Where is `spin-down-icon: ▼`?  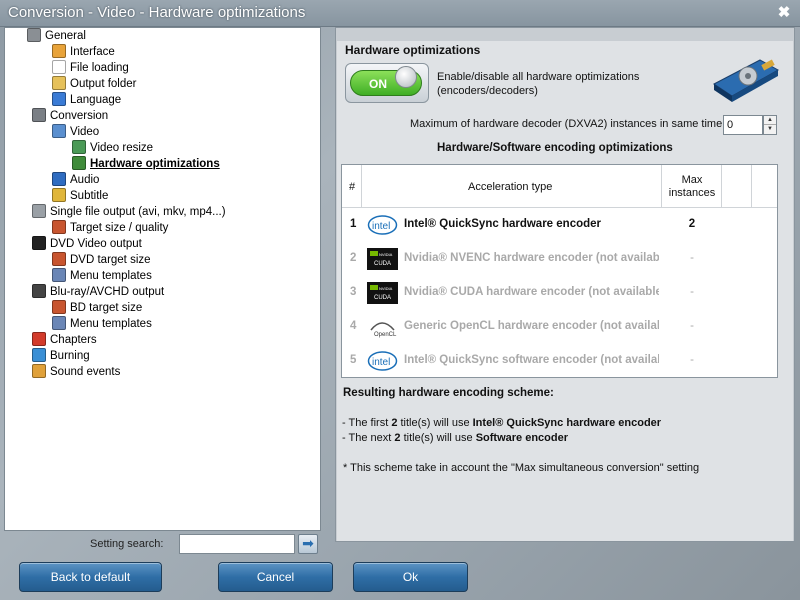
spin-down-icon: ▼ is located at coordinates (770, 129).